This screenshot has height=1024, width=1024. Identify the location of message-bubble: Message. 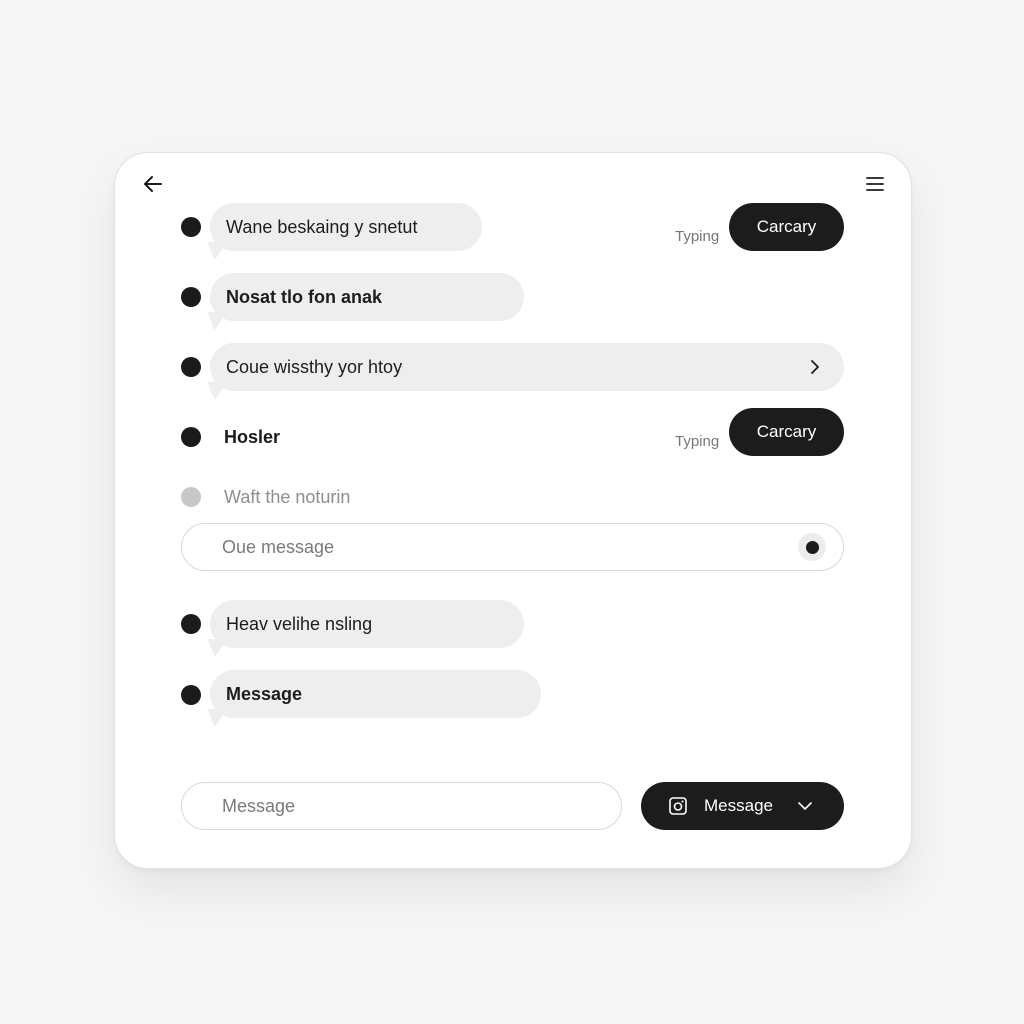
(375, 694).